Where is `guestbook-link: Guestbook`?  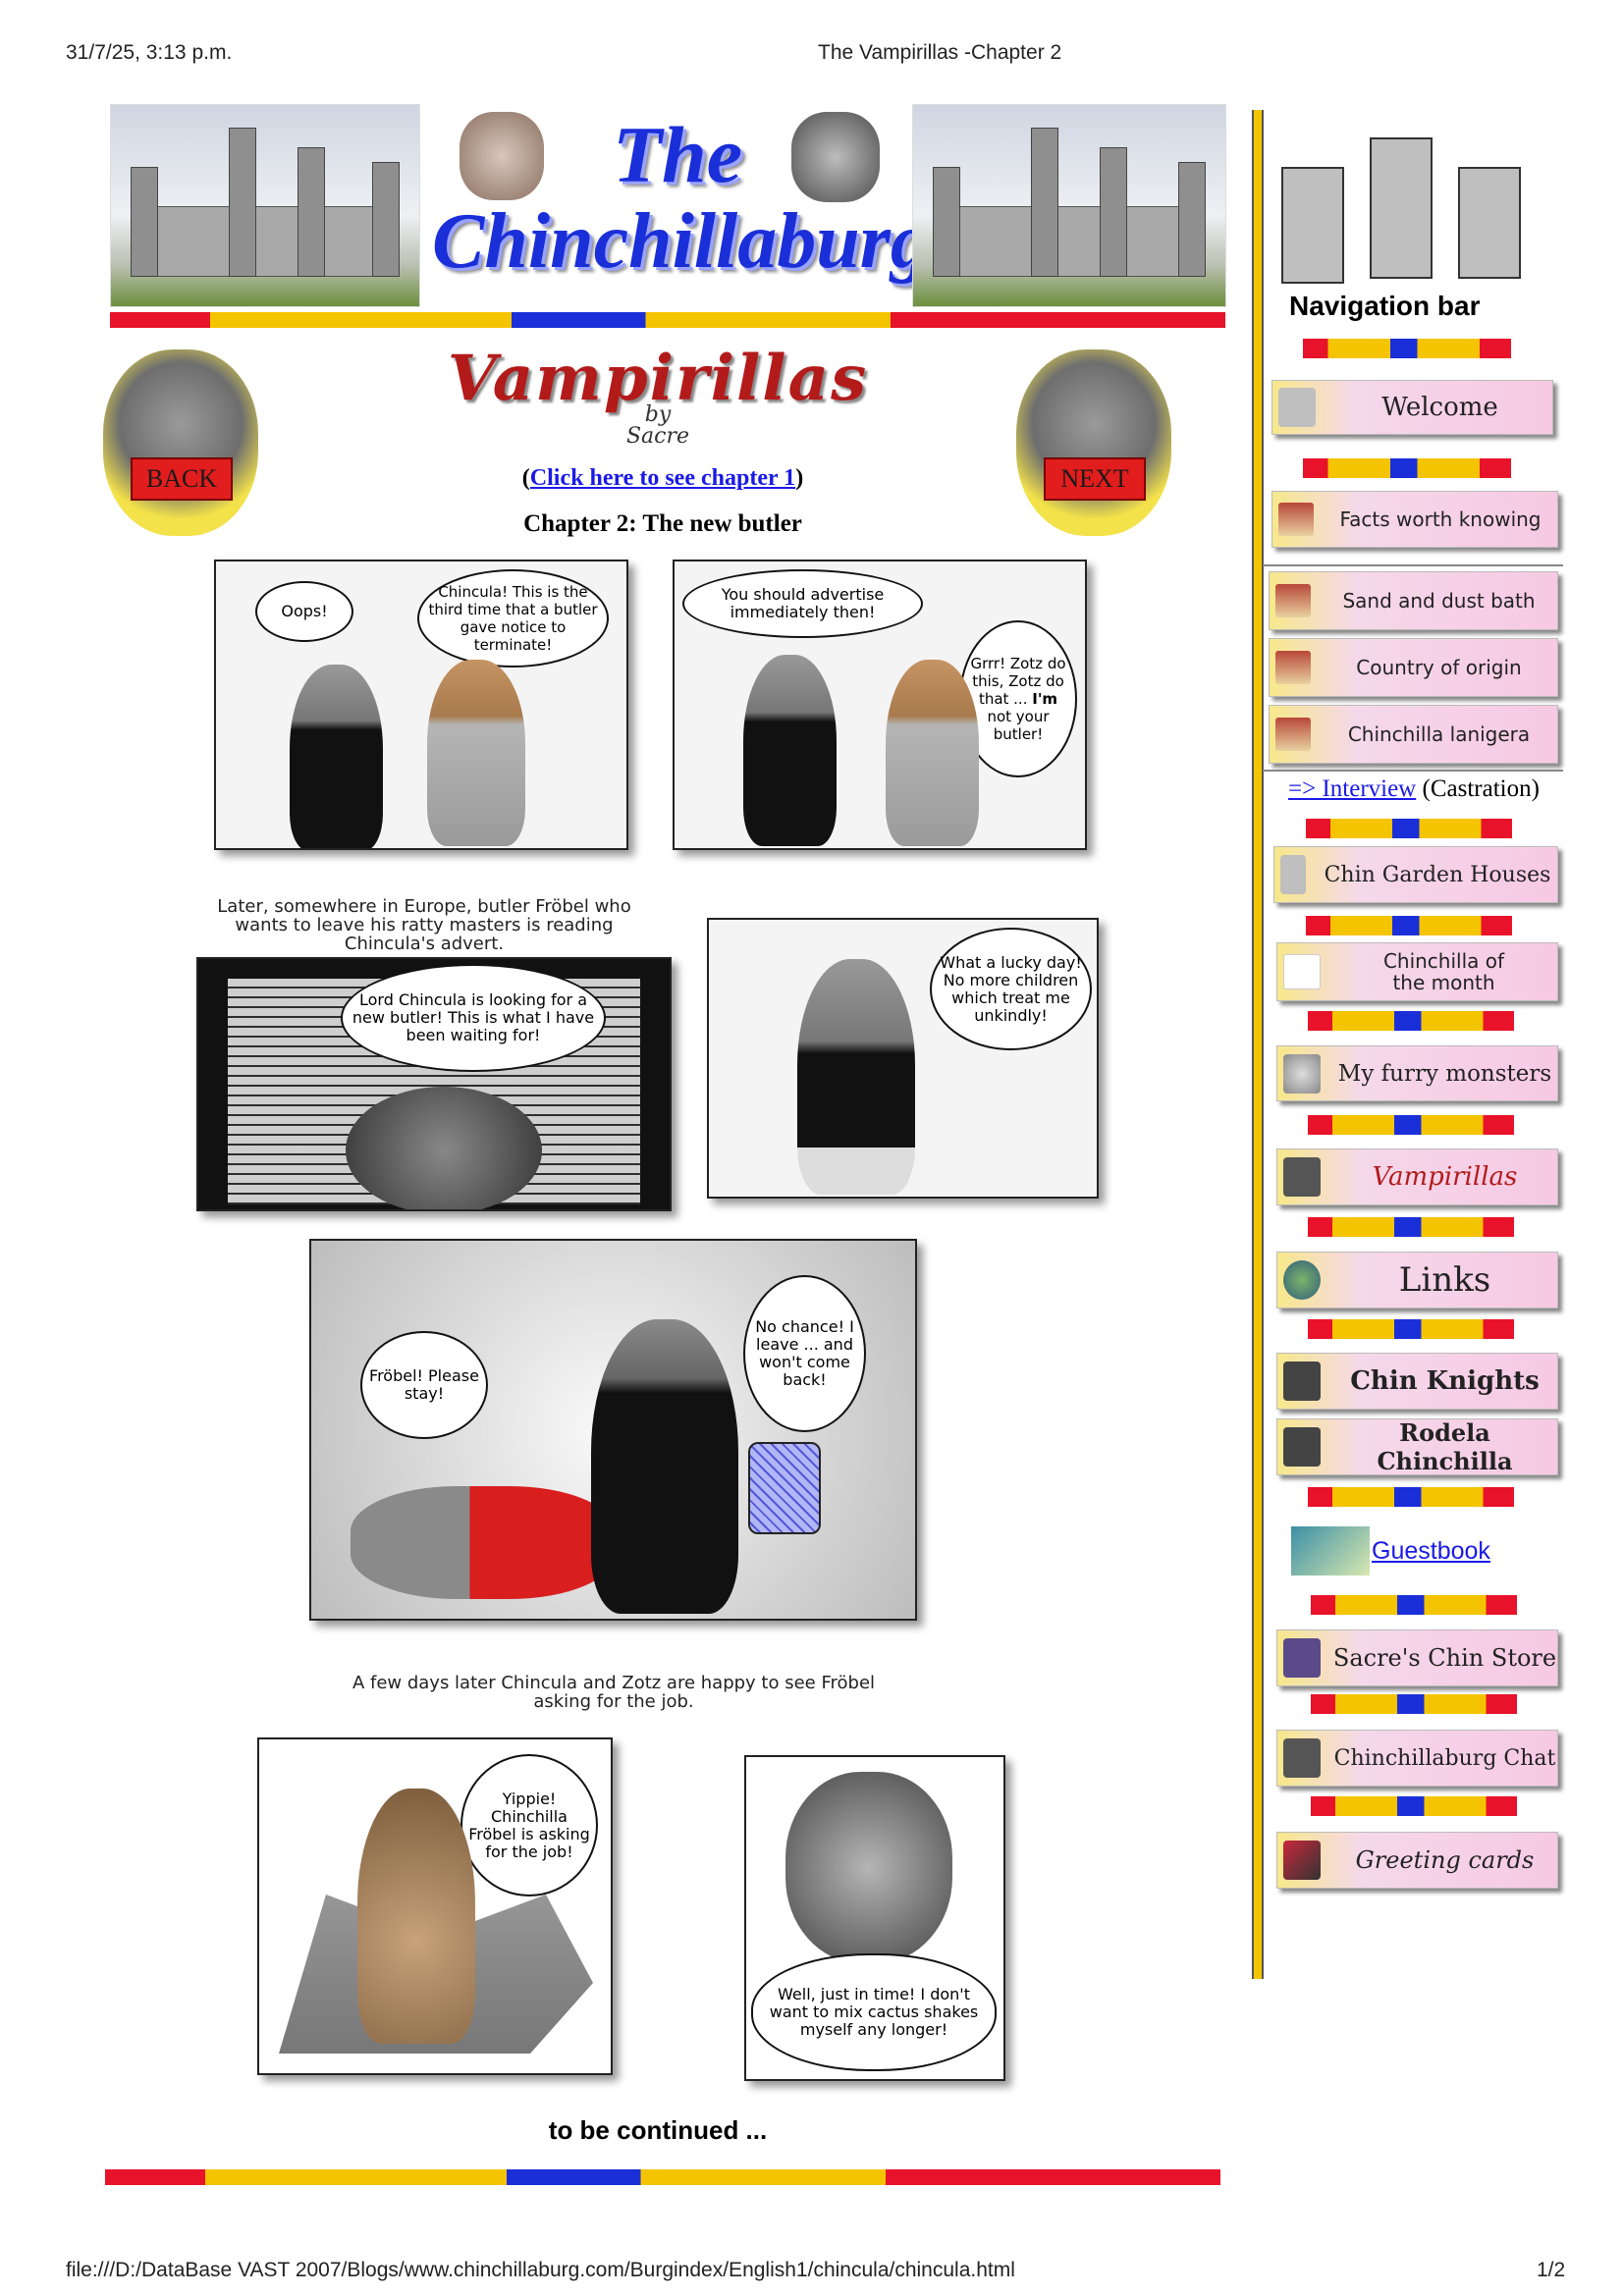
guestbook-link: Guestbook is located at coordinates (1431, 1552).